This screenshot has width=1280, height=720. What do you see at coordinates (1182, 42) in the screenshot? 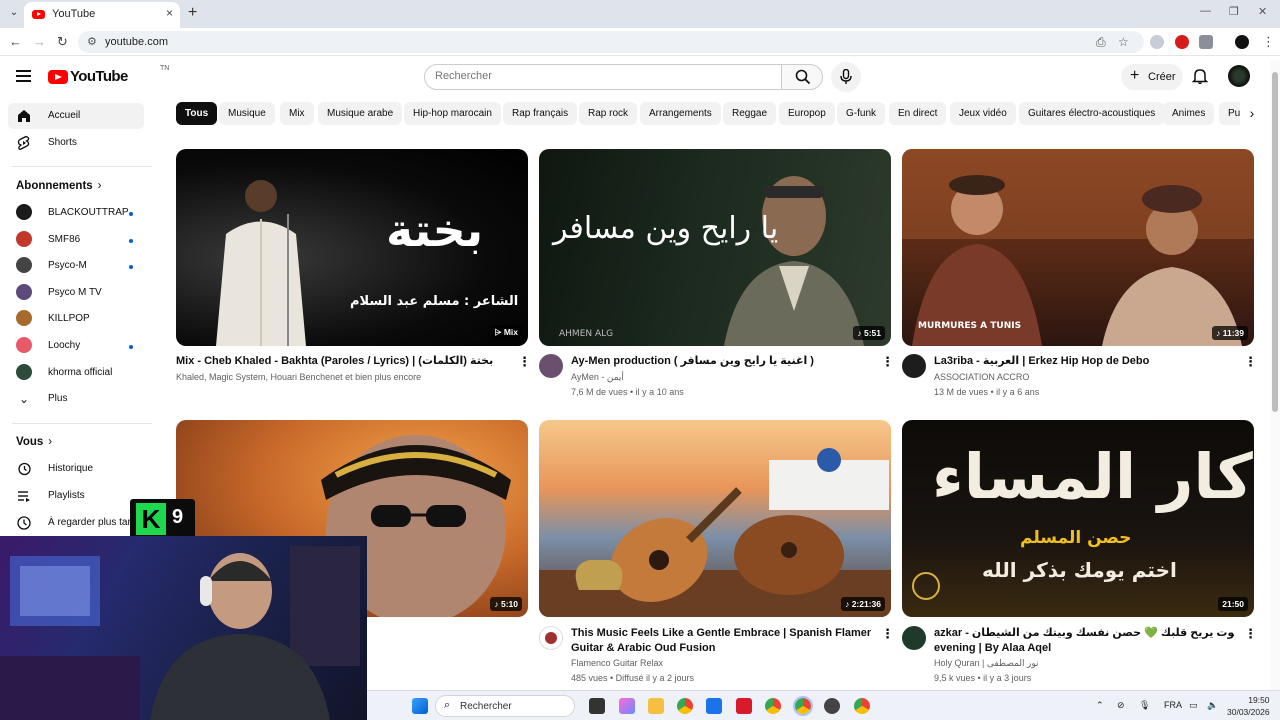
I see `adblock-extension-icon` at bounding box center [1182, 42].